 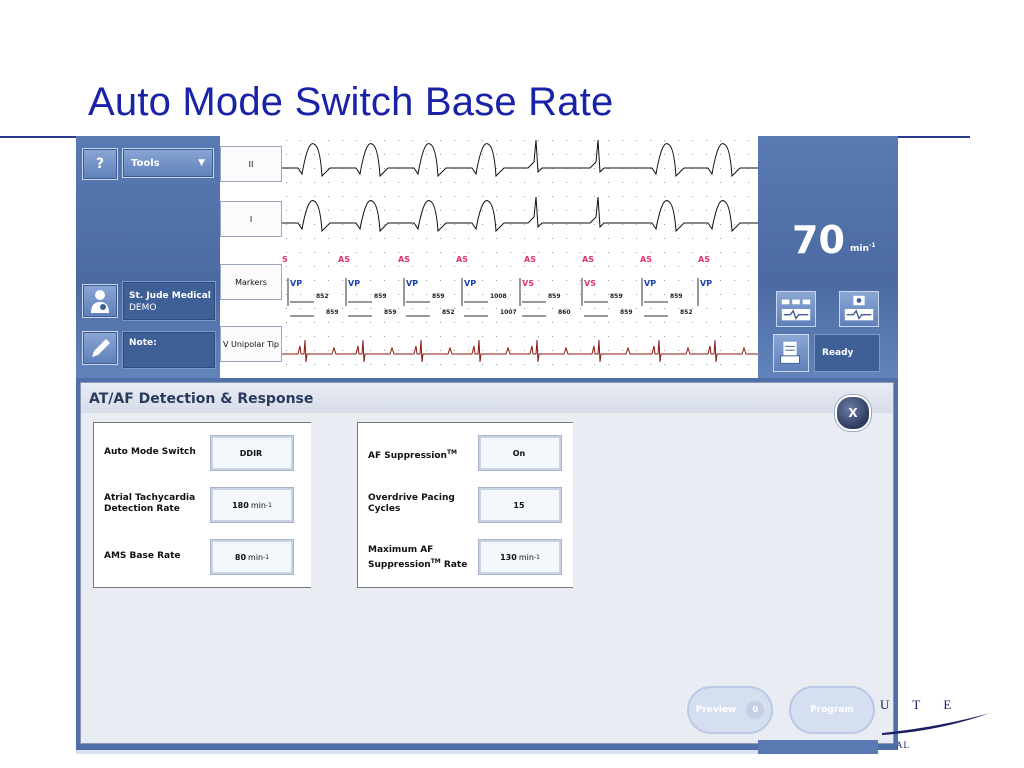 What do you see at coordinates (832, 710) in the screenshot?
I see `program-button: Program` at bounding box center [832, 710].